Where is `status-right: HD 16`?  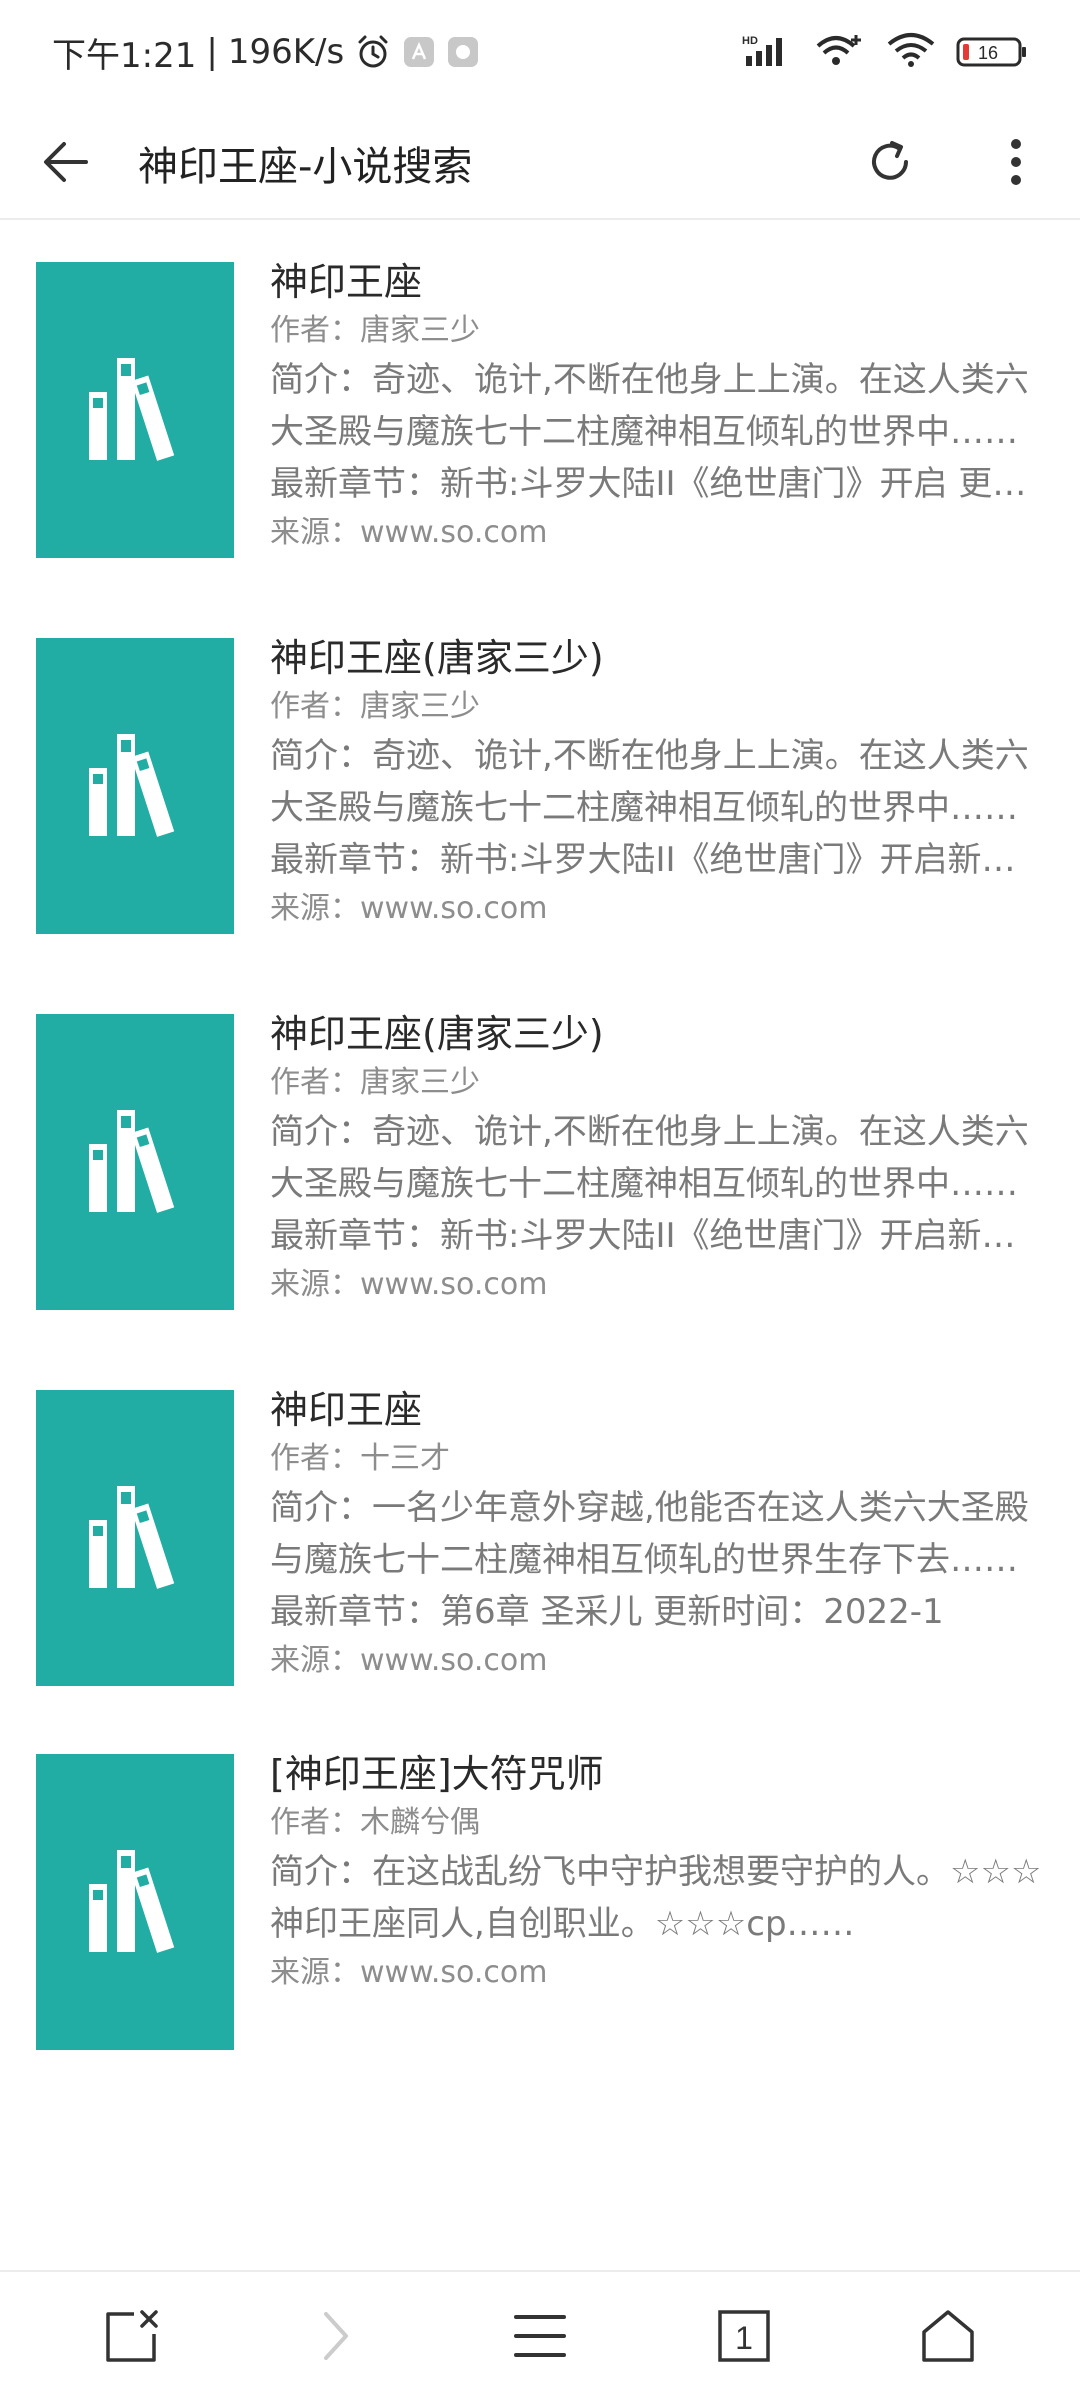 status-right: HD 16 is located at coordinates (885, 52).